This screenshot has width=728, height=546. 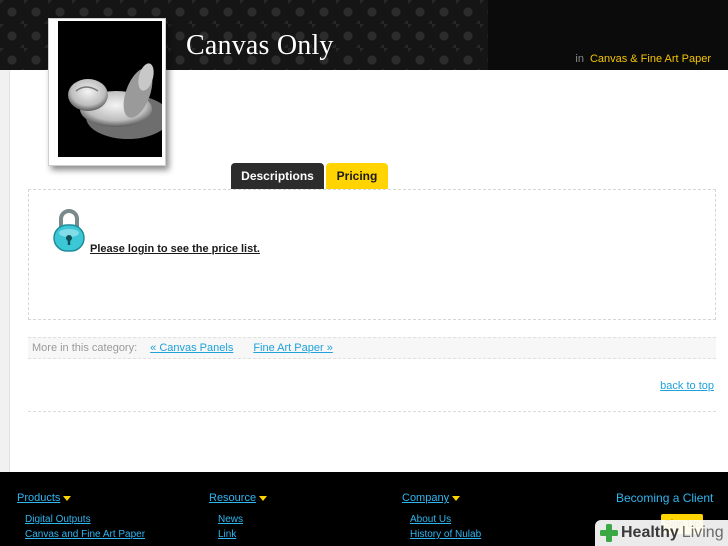 I want to click on breadcrumb: in Canvas & Fine Art Paper, so click(x=643, y=59).